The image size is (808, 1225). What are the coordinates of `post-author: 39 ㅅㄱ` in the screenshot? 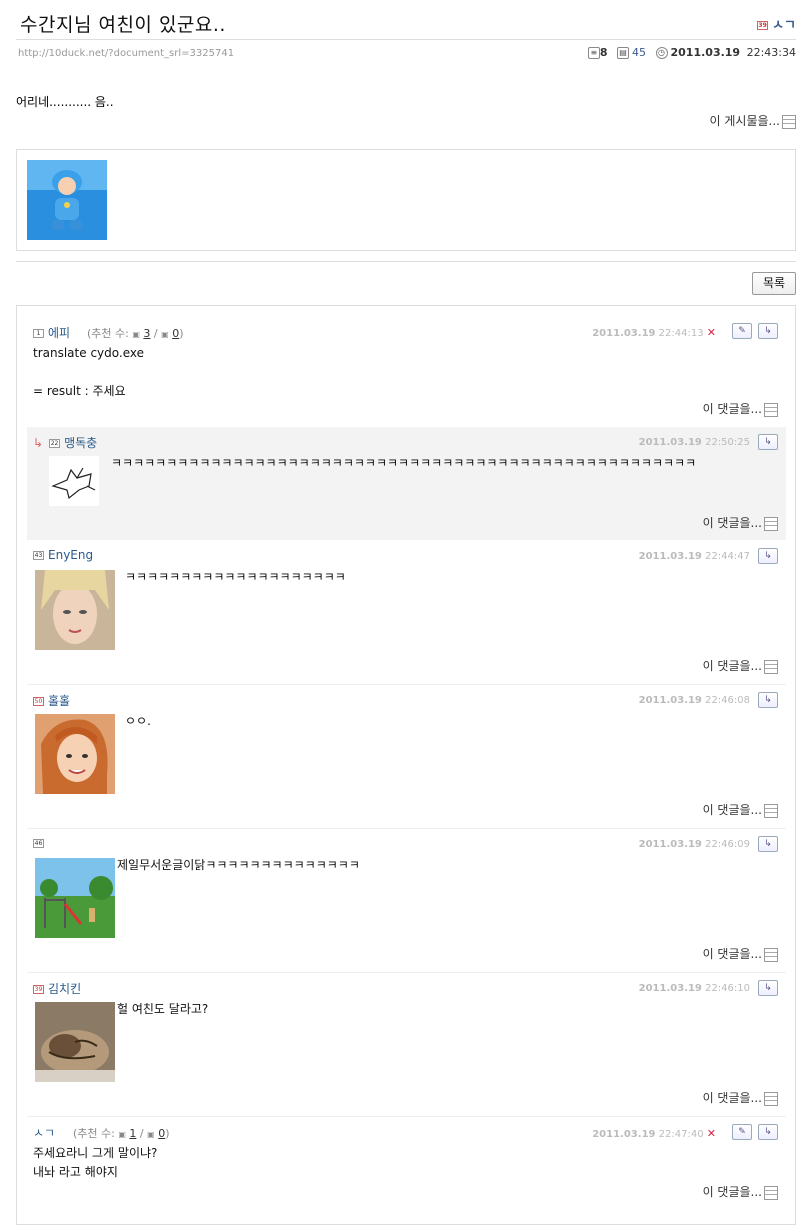 It's located at (776, 23).